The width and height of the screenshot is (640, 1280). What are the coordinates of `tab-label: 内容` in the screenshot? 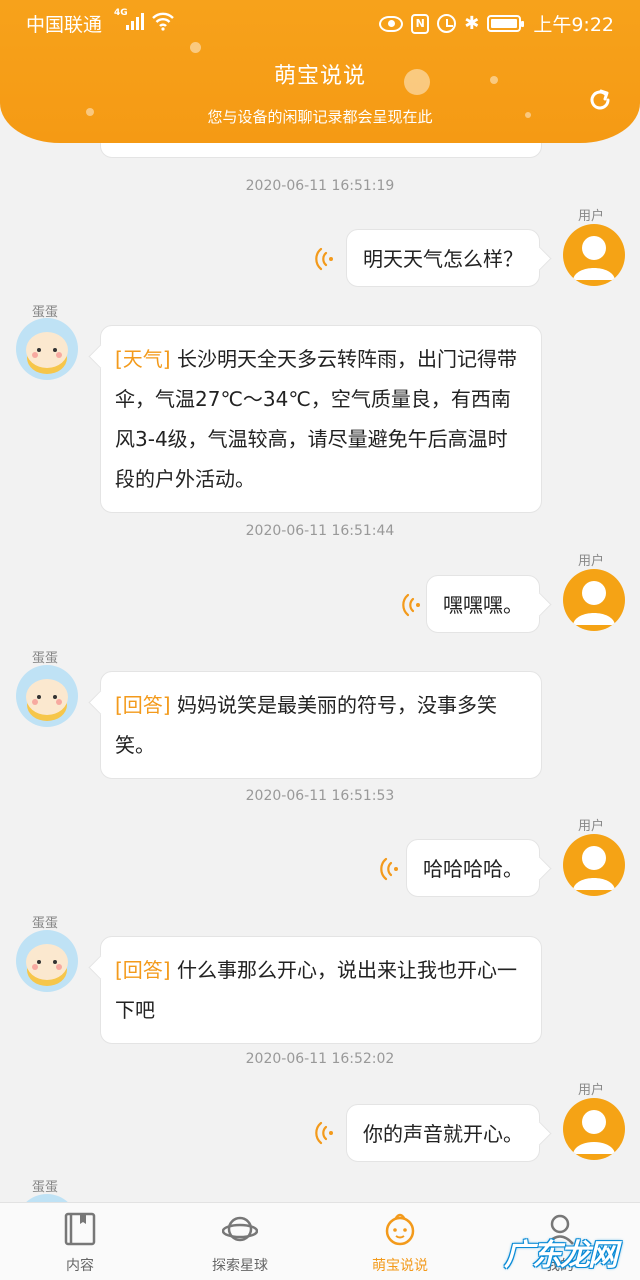 It's located at (80, 1266).